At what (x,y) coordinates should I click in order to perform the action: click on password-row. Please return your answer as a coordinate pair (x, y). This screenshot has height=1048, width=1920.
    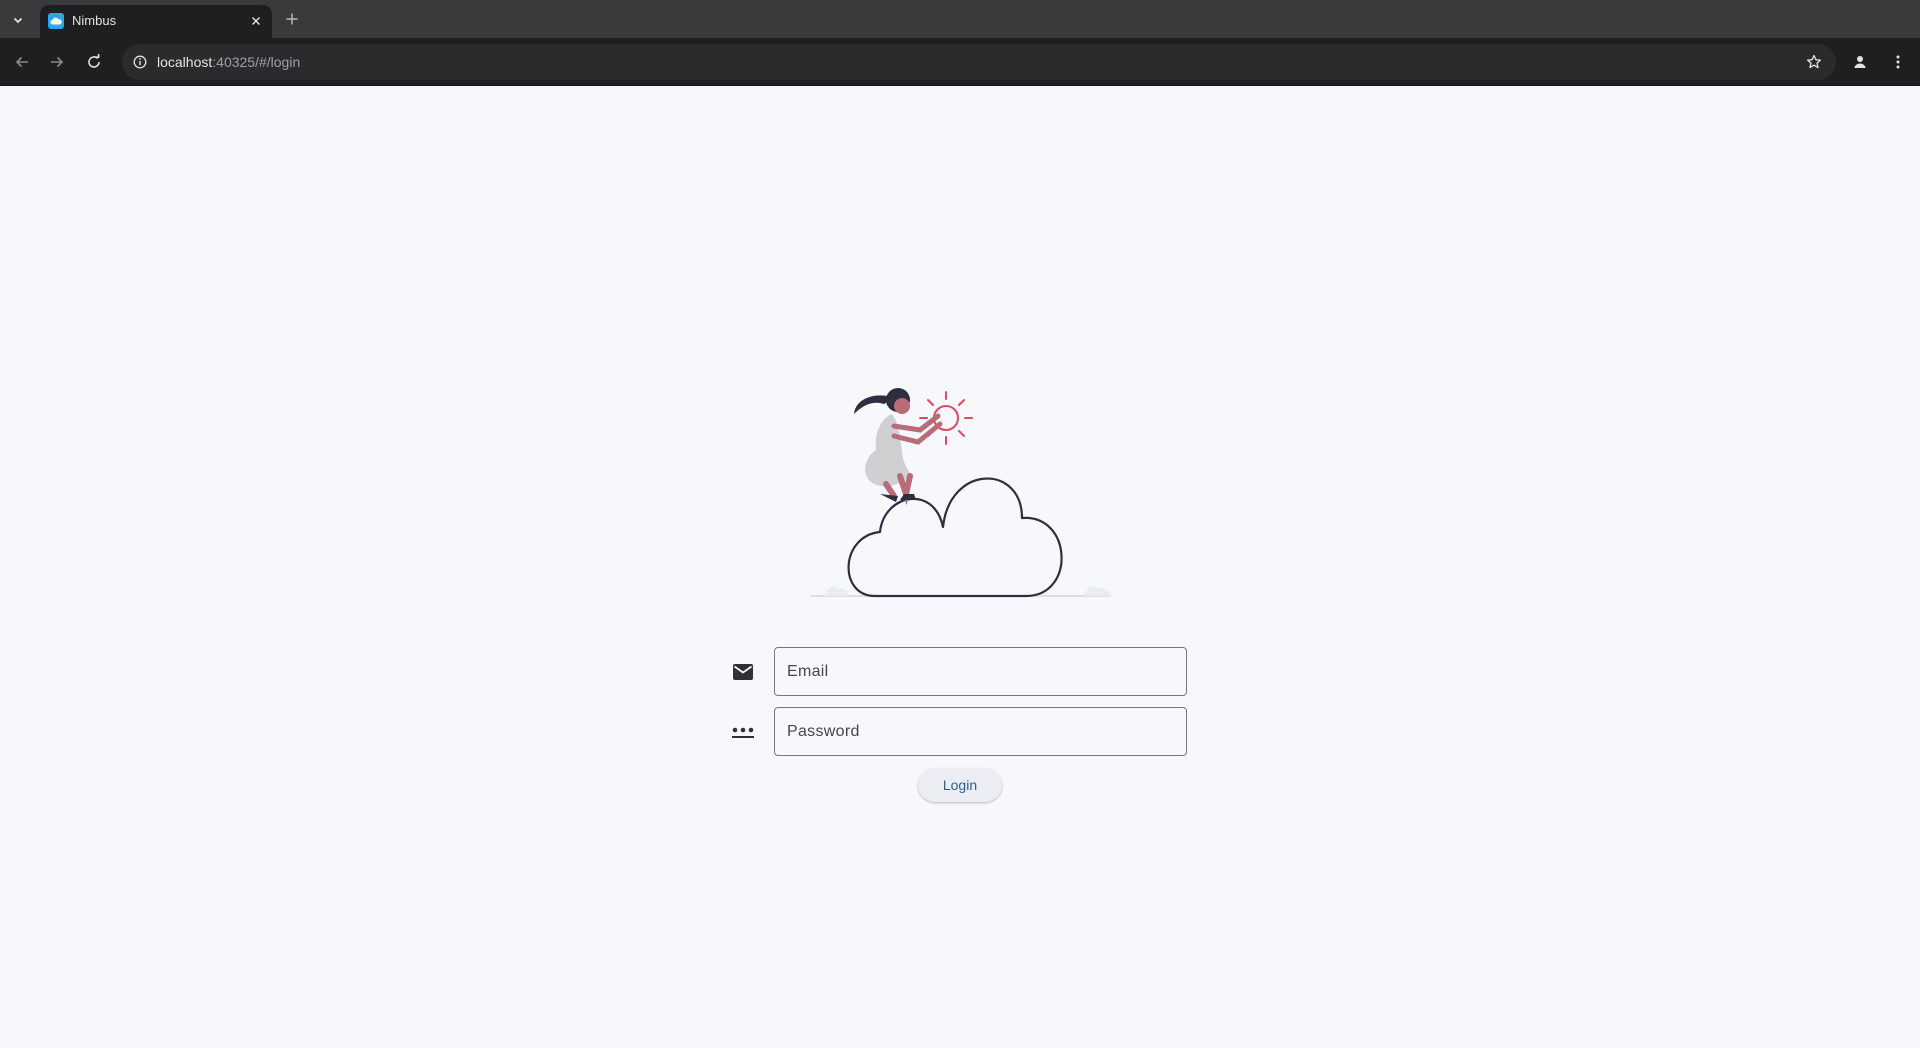
    Looking at the image, I should click on (960, 732).